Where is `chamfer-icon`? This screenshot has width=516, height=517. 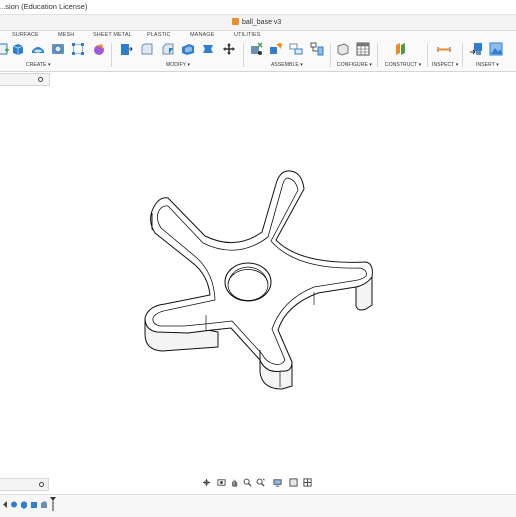
chamfer-icon is located at coordinates (168, 49).